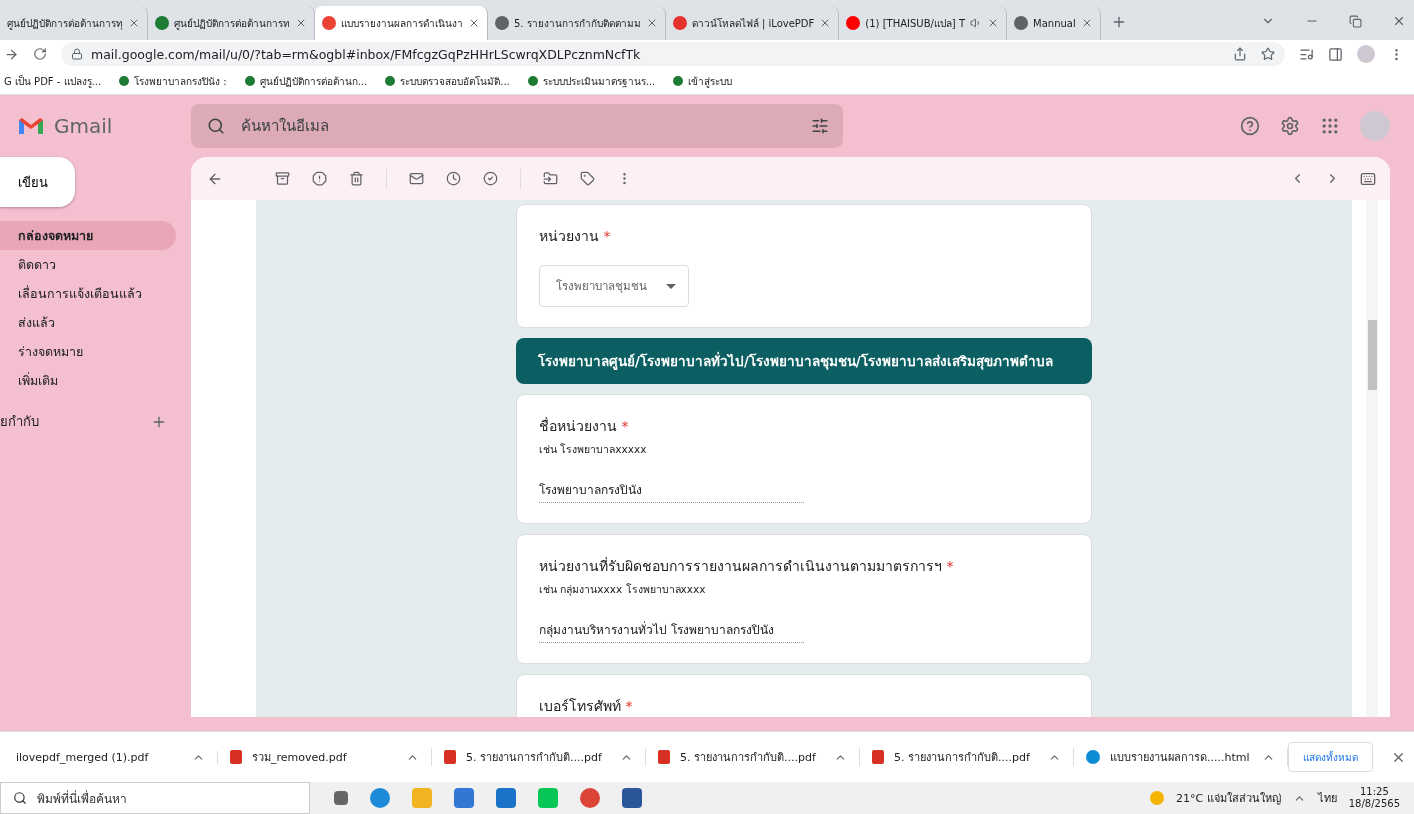 The image size is (1414, 814). What do you see at coordinates (1240, 54) in the screenshot?
I see `share-icon` at bounding box center [1240, 54].